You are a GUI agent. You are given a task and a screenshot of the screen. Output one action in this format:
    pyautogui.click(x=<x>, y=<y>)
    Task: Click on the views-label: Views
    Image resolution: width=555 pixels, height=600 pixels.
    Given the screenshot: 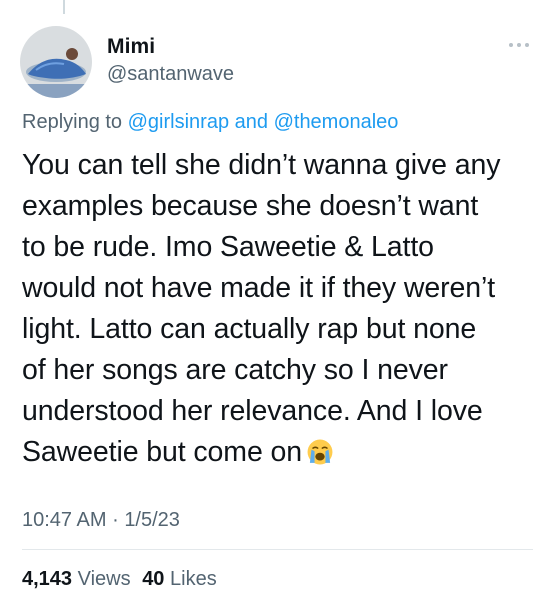 What is the action you would take?
    pyautogui.click(x=104, y=579)
    